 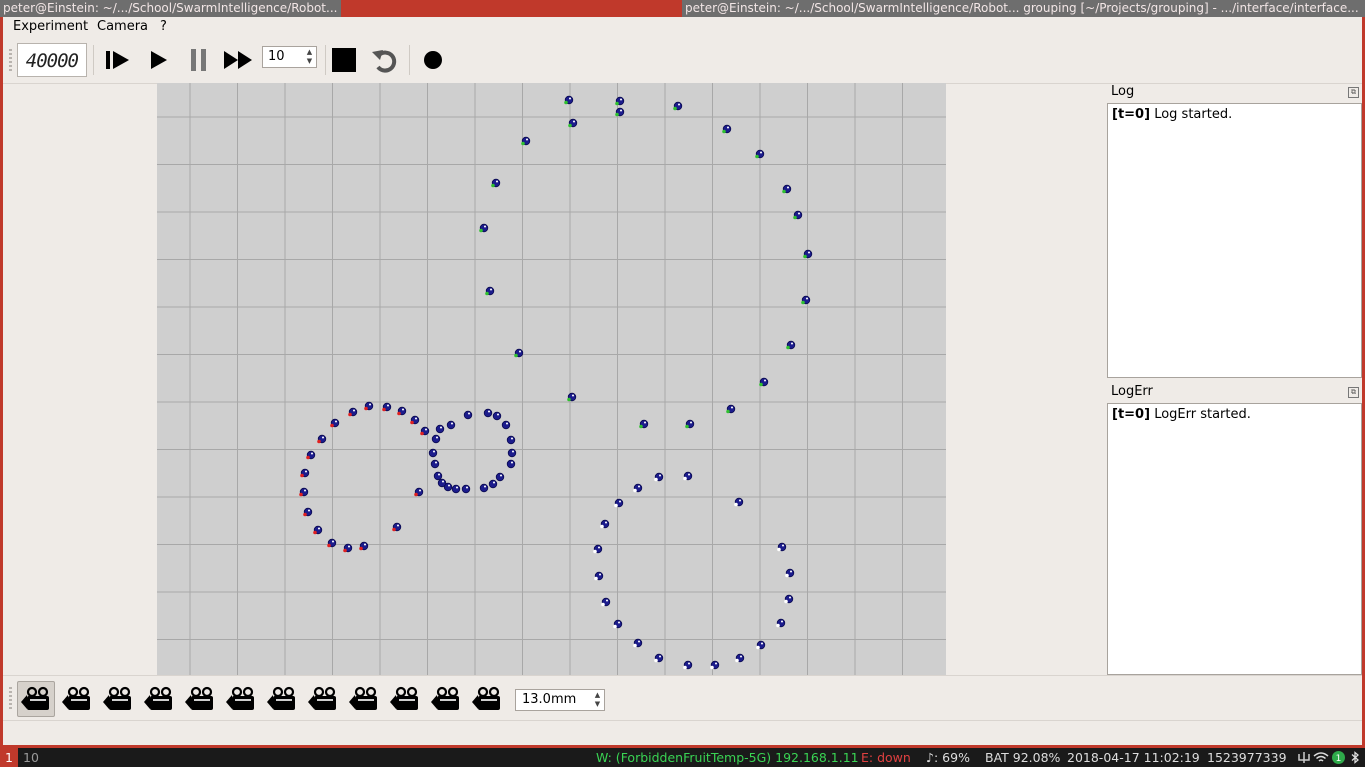 What do you see at coordinates (433, 60) in the screenshot?
I see `record-button` at bounding box center [433, 60].